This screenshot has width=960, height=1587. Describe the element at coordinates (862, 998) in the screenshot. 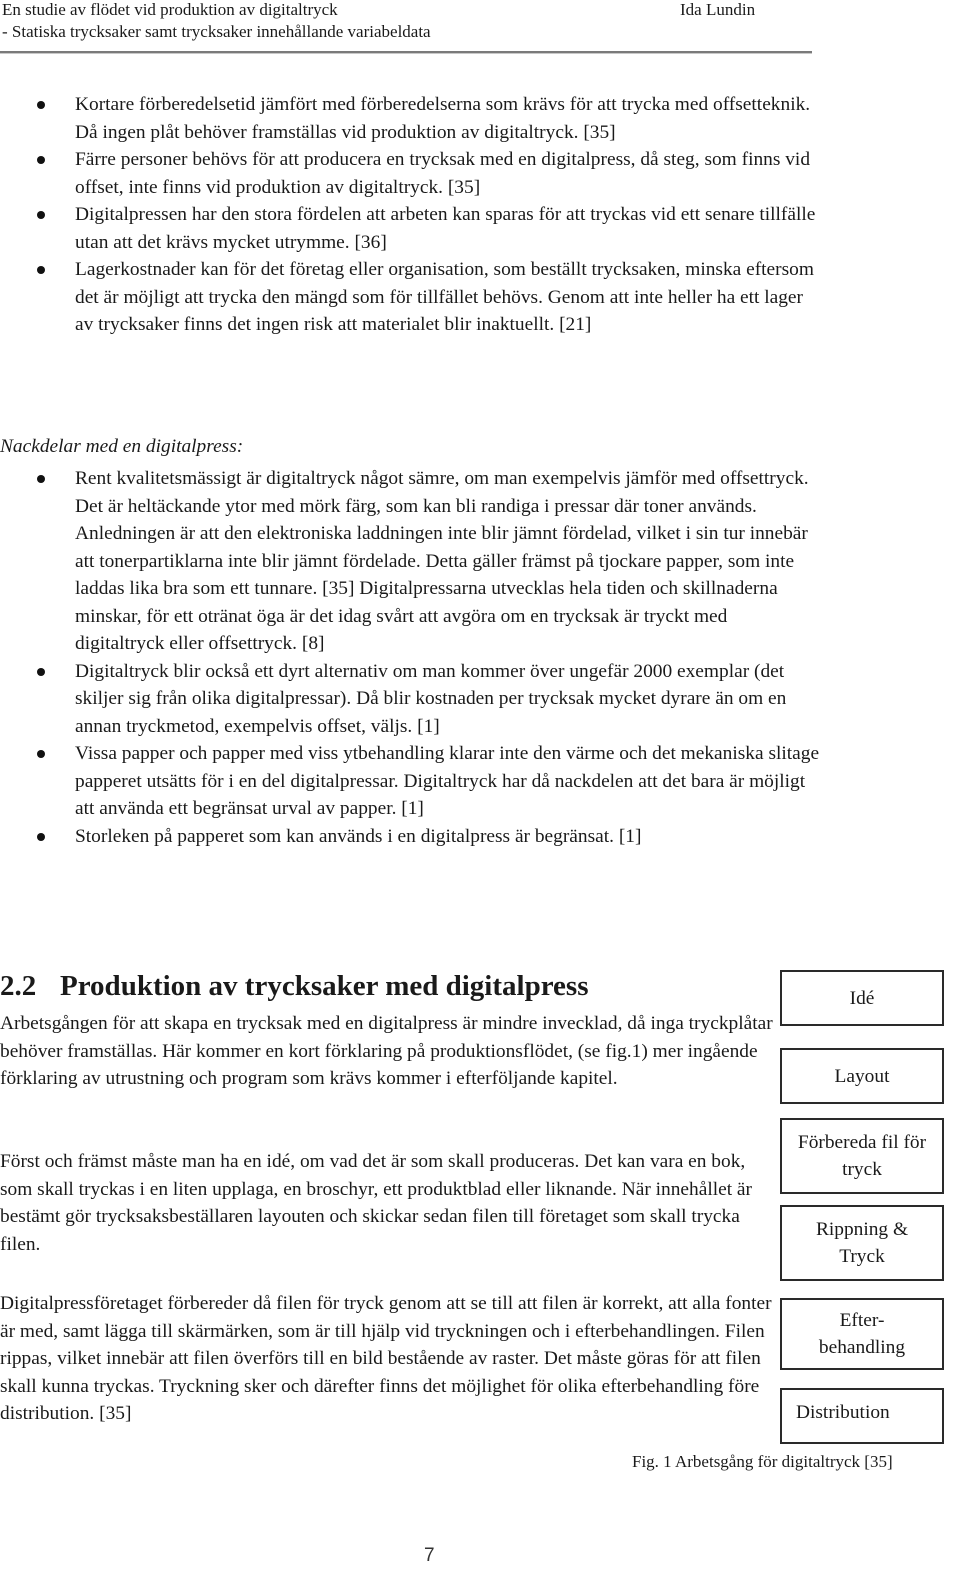

I see `flow-step-ide: Idé` at that location.